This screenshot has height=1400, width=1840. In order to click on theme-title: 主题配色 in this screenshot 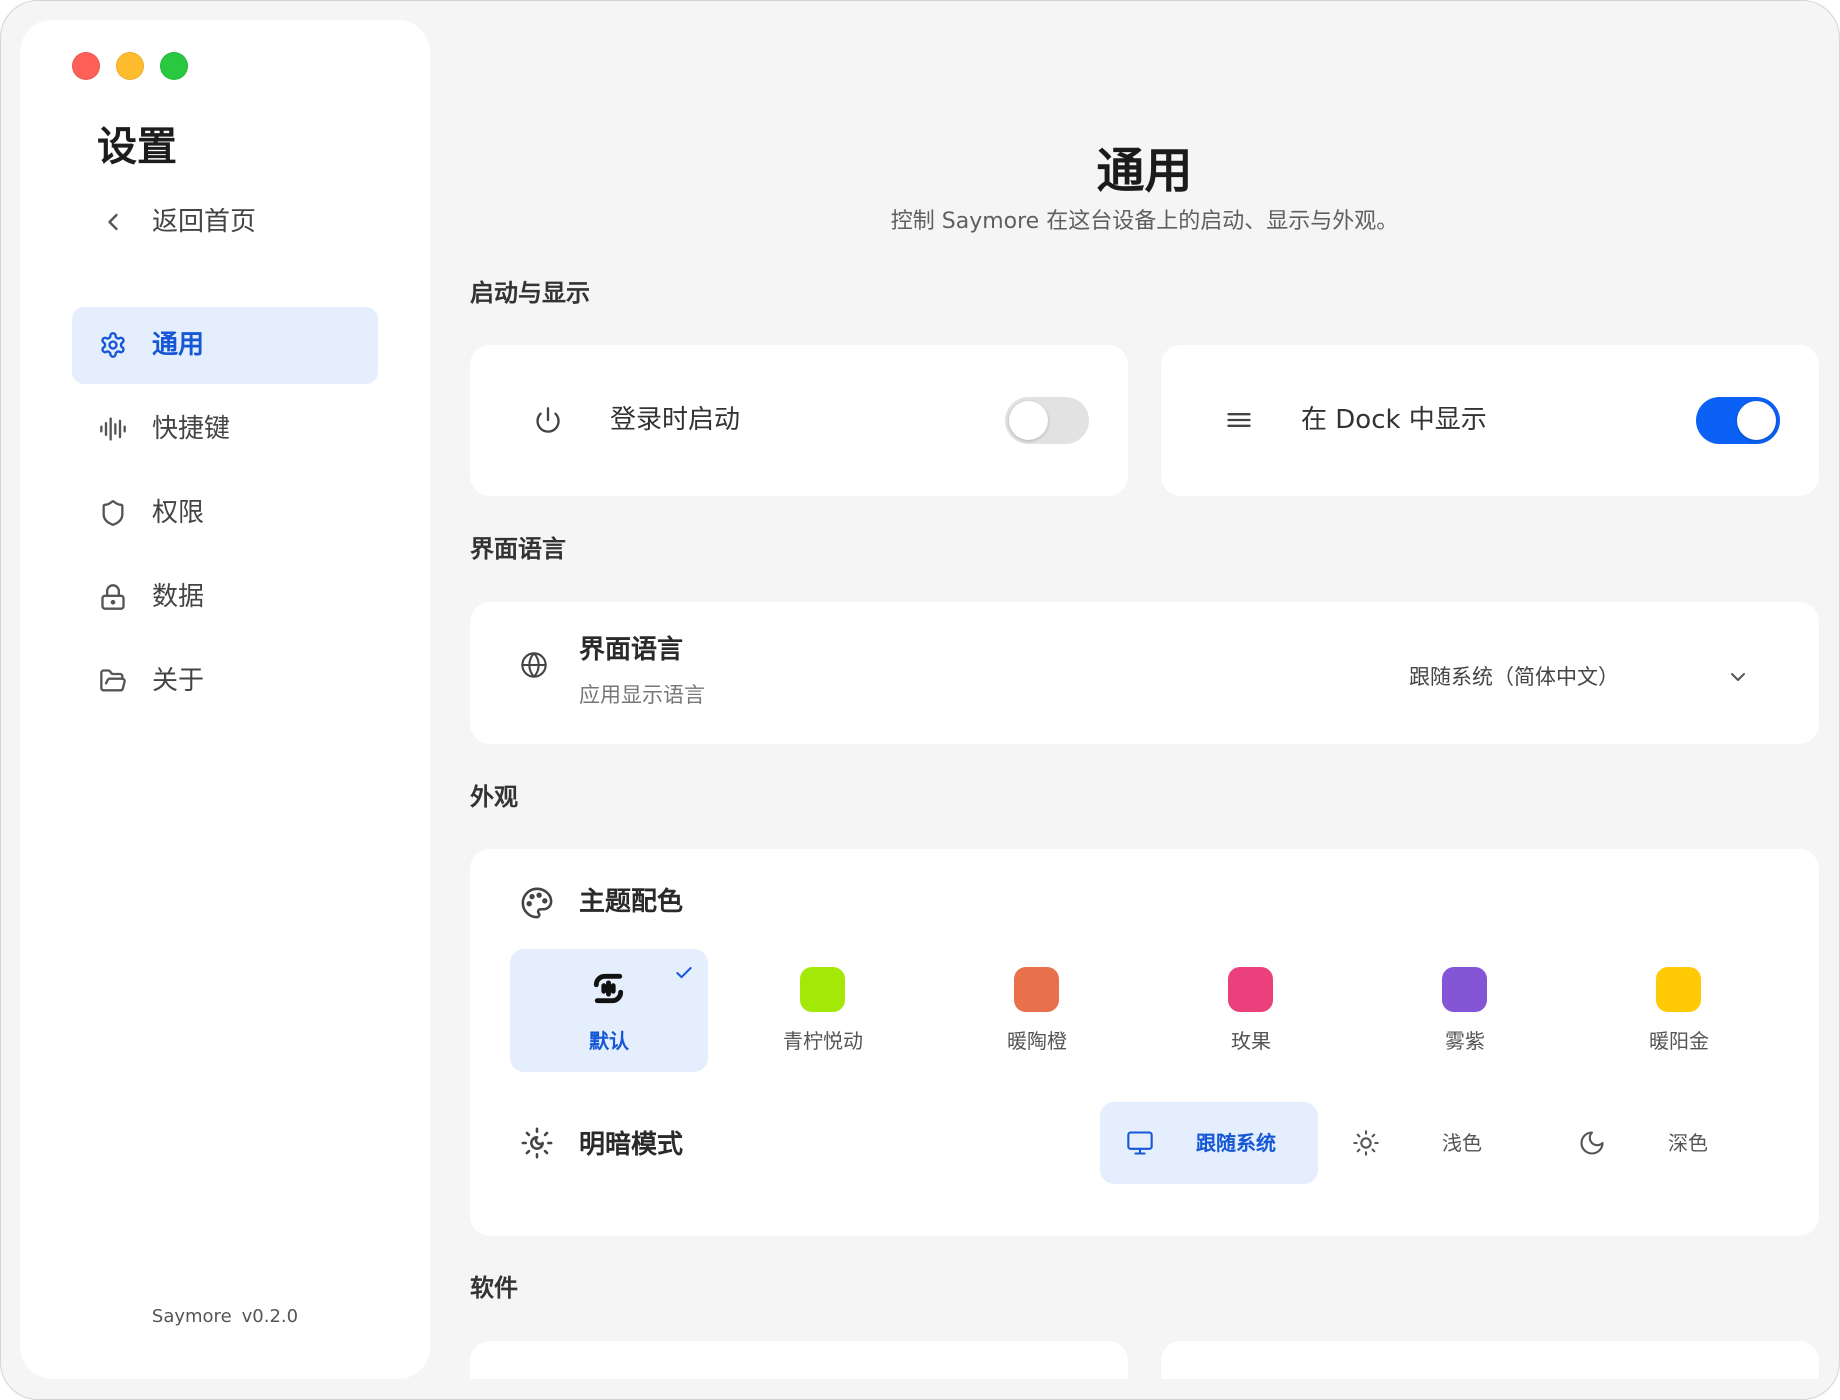, I will do `click(631, 902)`.